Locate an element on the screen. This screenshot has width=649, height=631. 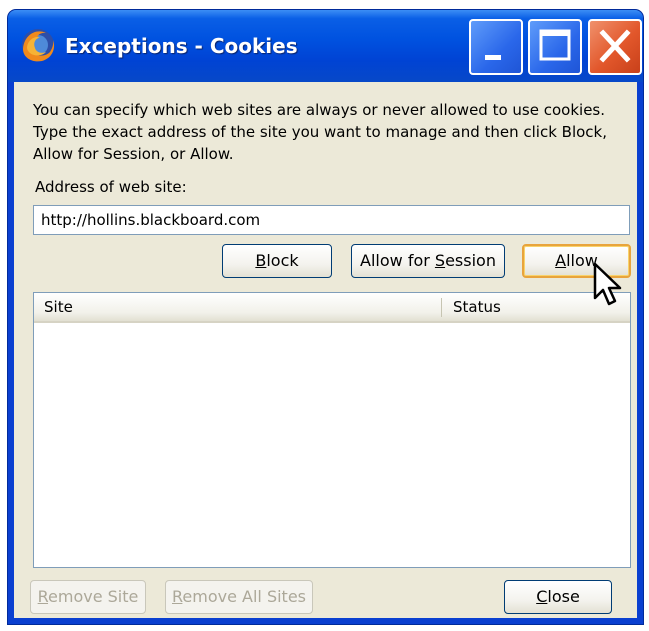
maximize-button is located at coordinates (555, 47).